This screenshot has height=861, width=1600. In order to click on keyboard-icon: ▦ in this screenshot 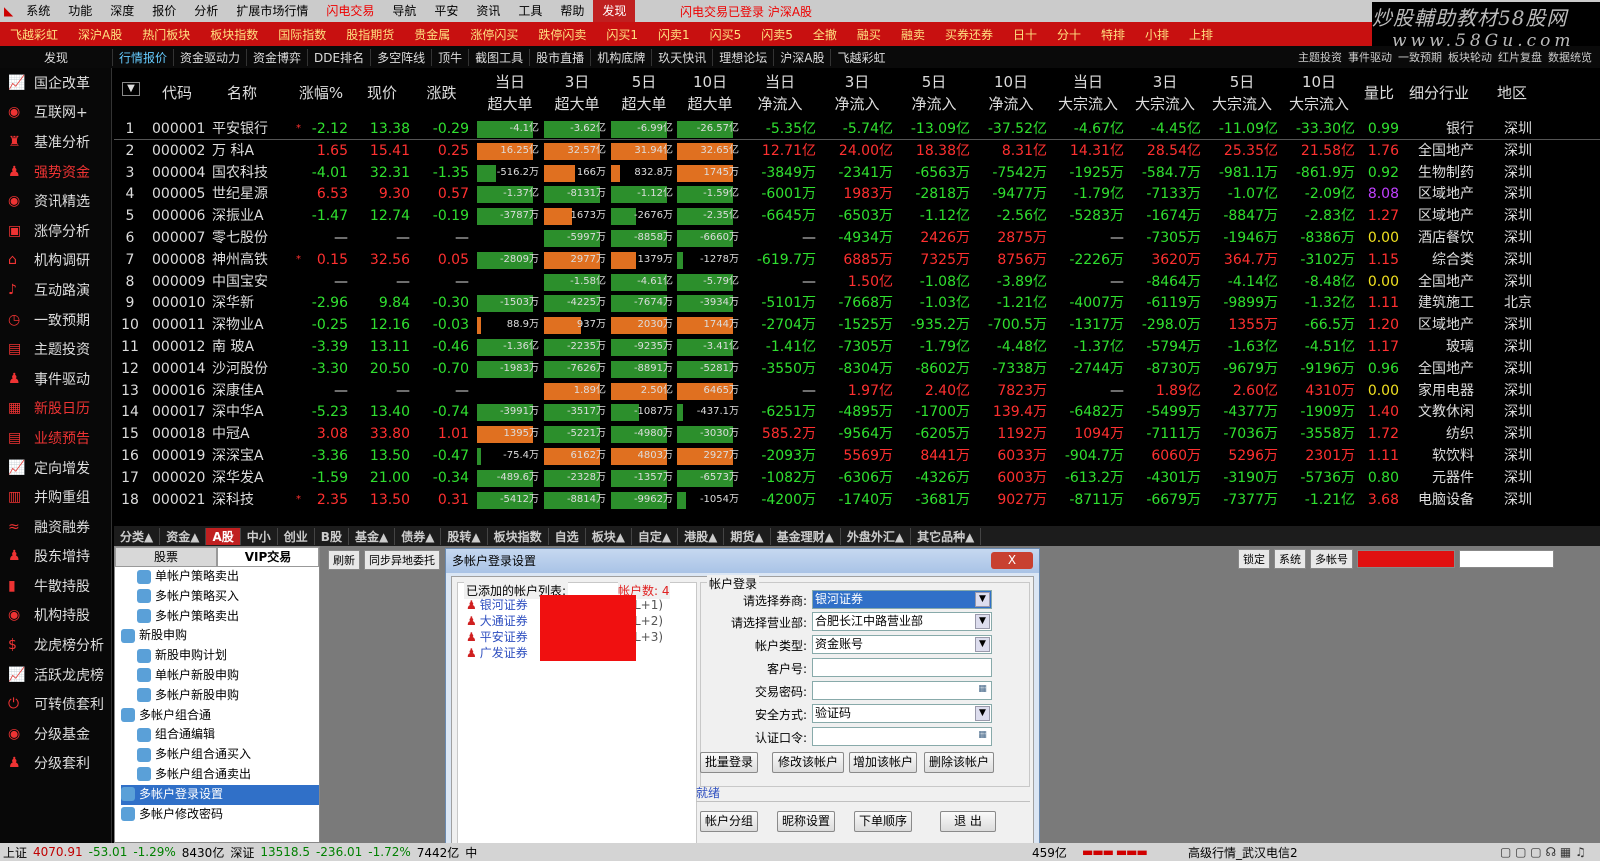, I will do `click(982, 690)`.